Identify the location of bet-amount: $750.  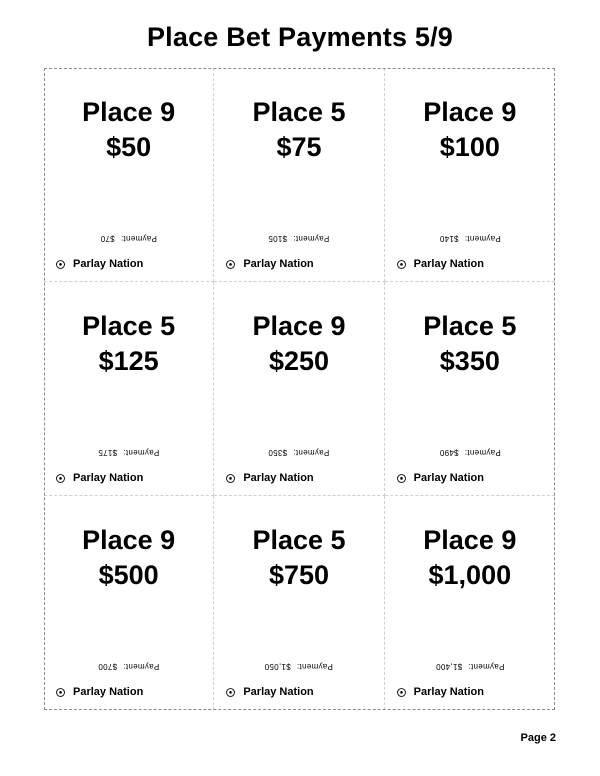
(299, 575).